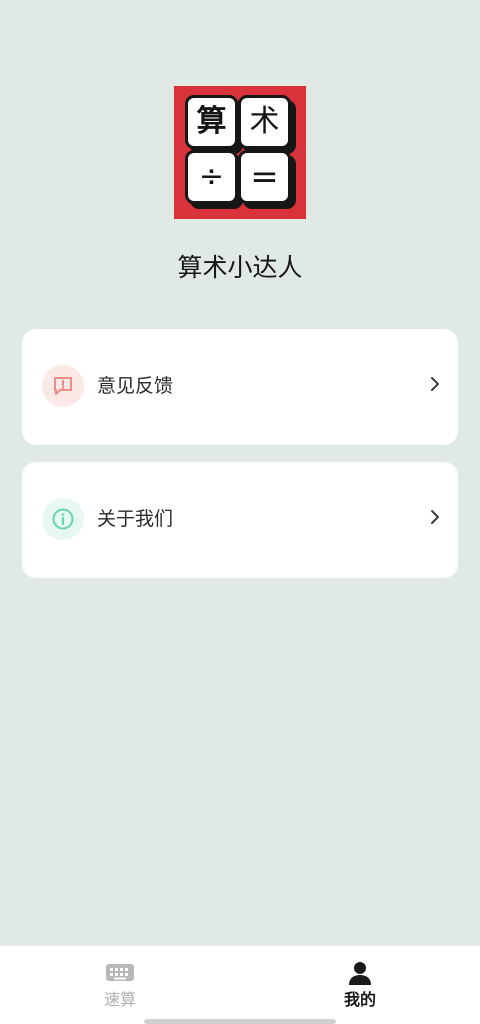 This screenshot has height=1024, width=480. I want to click on tab-label: 速算, so click(119, 999).